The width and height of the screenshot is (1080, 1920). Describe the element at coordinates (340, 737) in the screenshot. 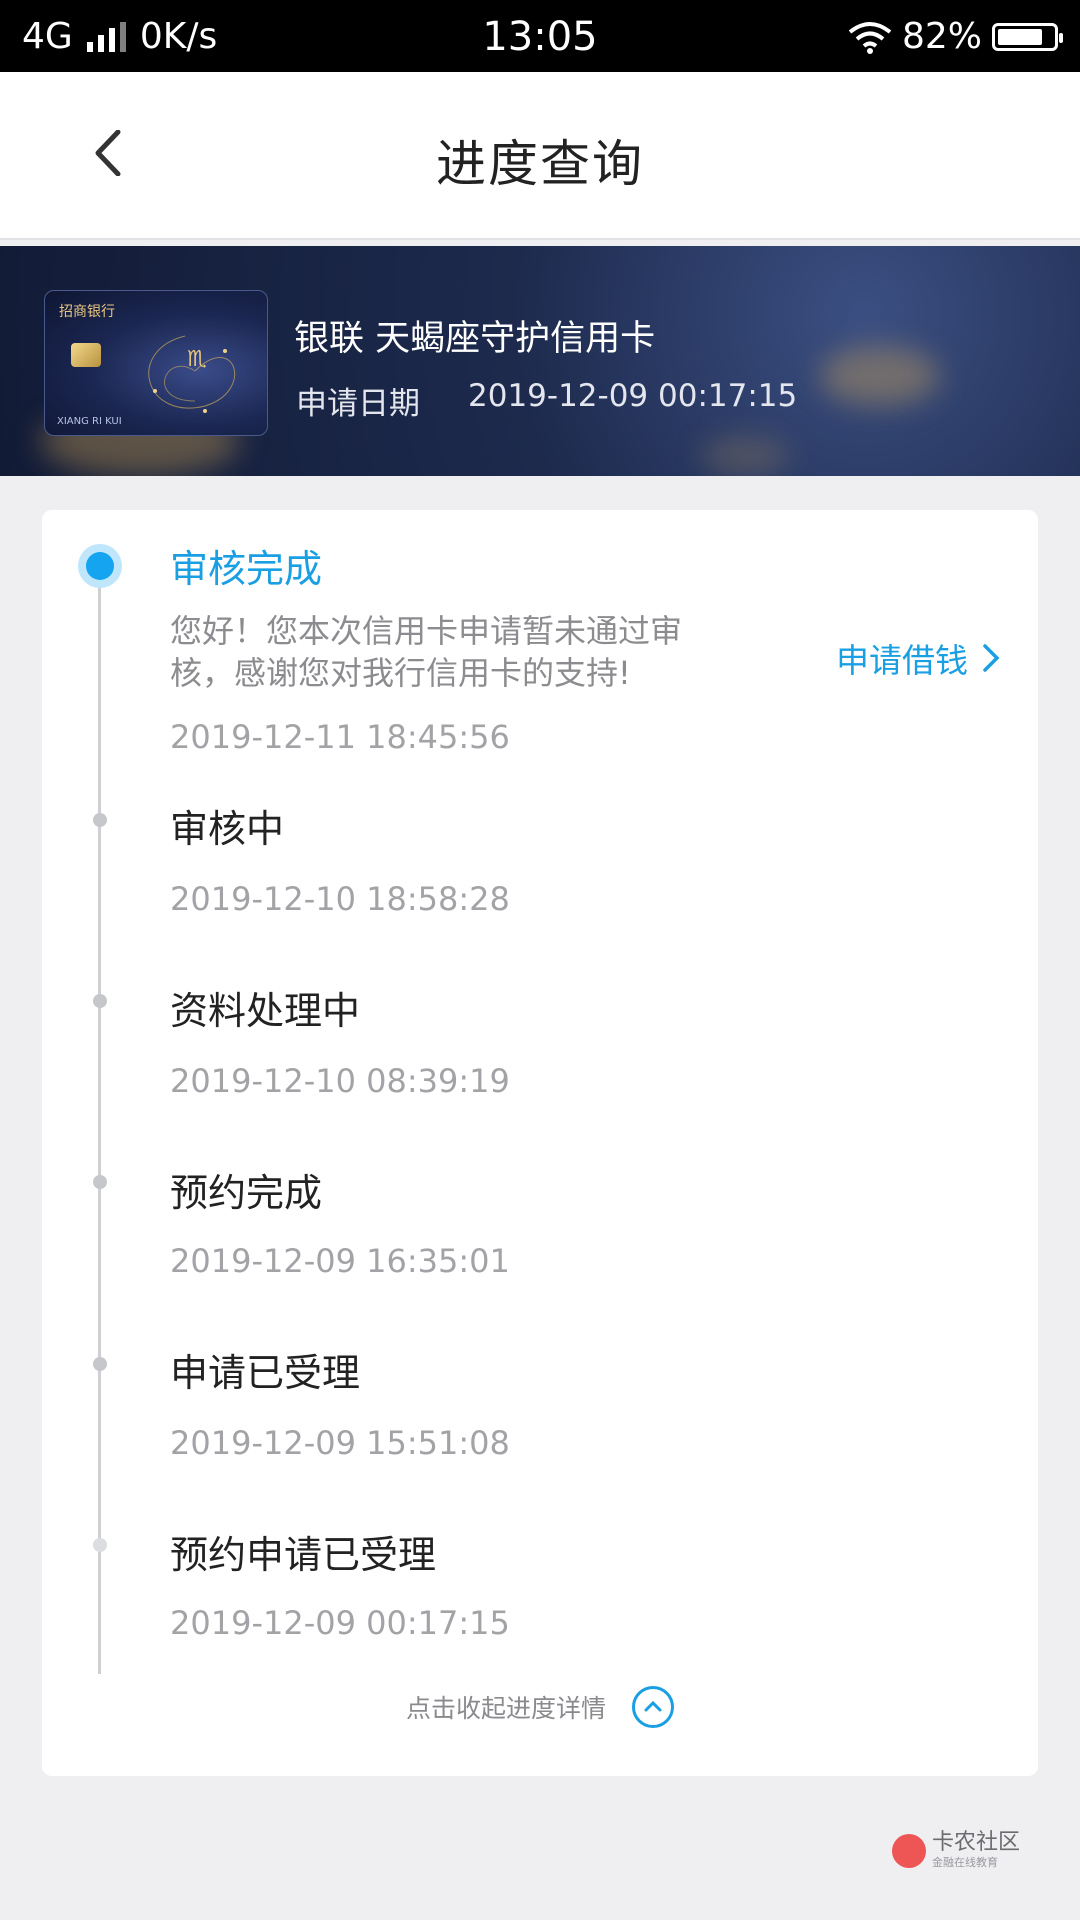

I see `active-step-time: 2019-12-11 18:45:56` at that location.